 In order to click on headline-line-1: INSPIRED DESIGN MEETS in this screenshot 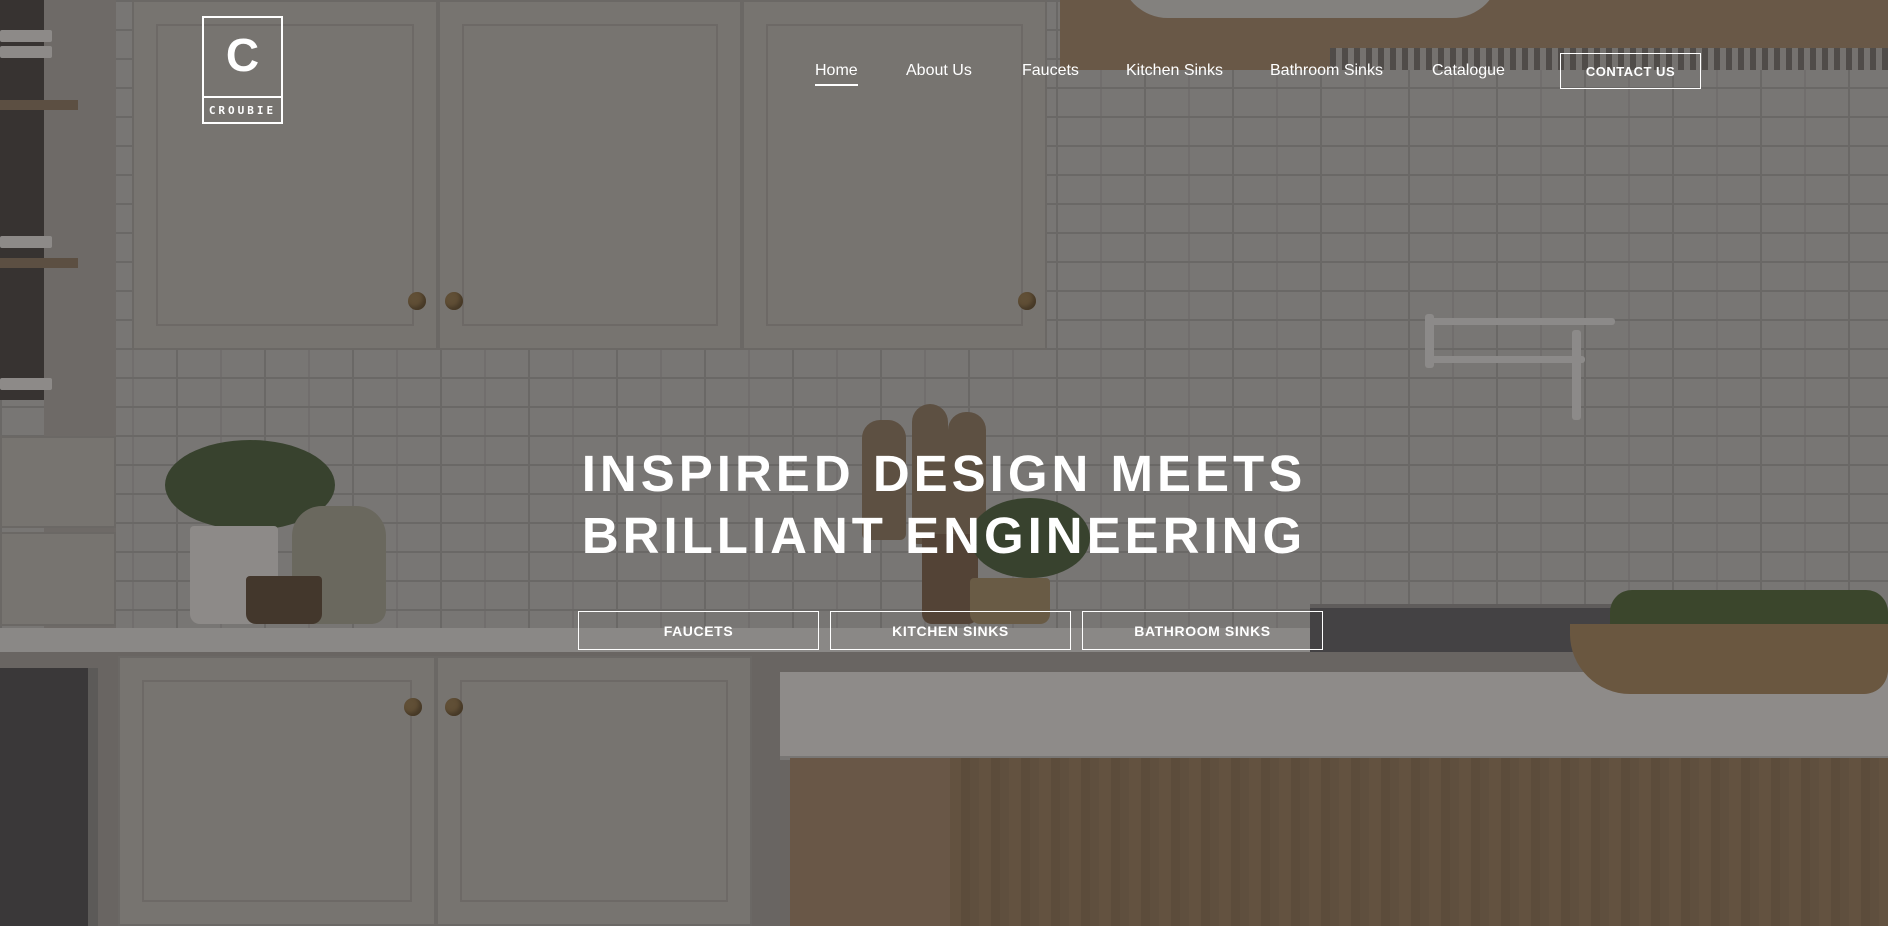, I will do `click(944, 473)`.